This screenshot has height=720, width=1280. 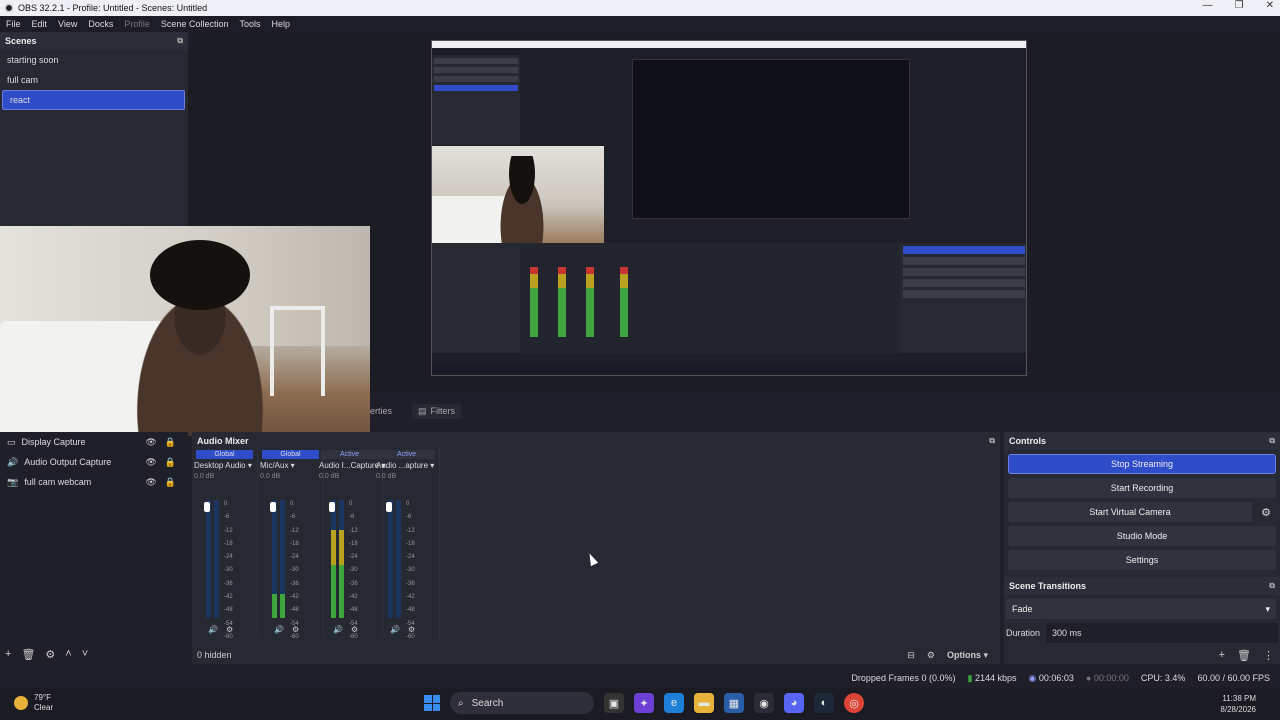 What do you see at coordinates (93, 100) in the screenshot?
I see `scene-item-react: react` at bounding box center [93, 100].